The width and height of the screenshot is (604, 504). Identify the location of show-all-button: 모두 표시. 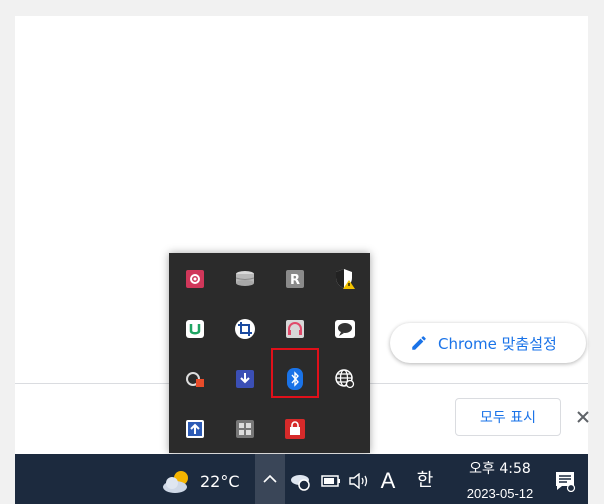
(508, 417).